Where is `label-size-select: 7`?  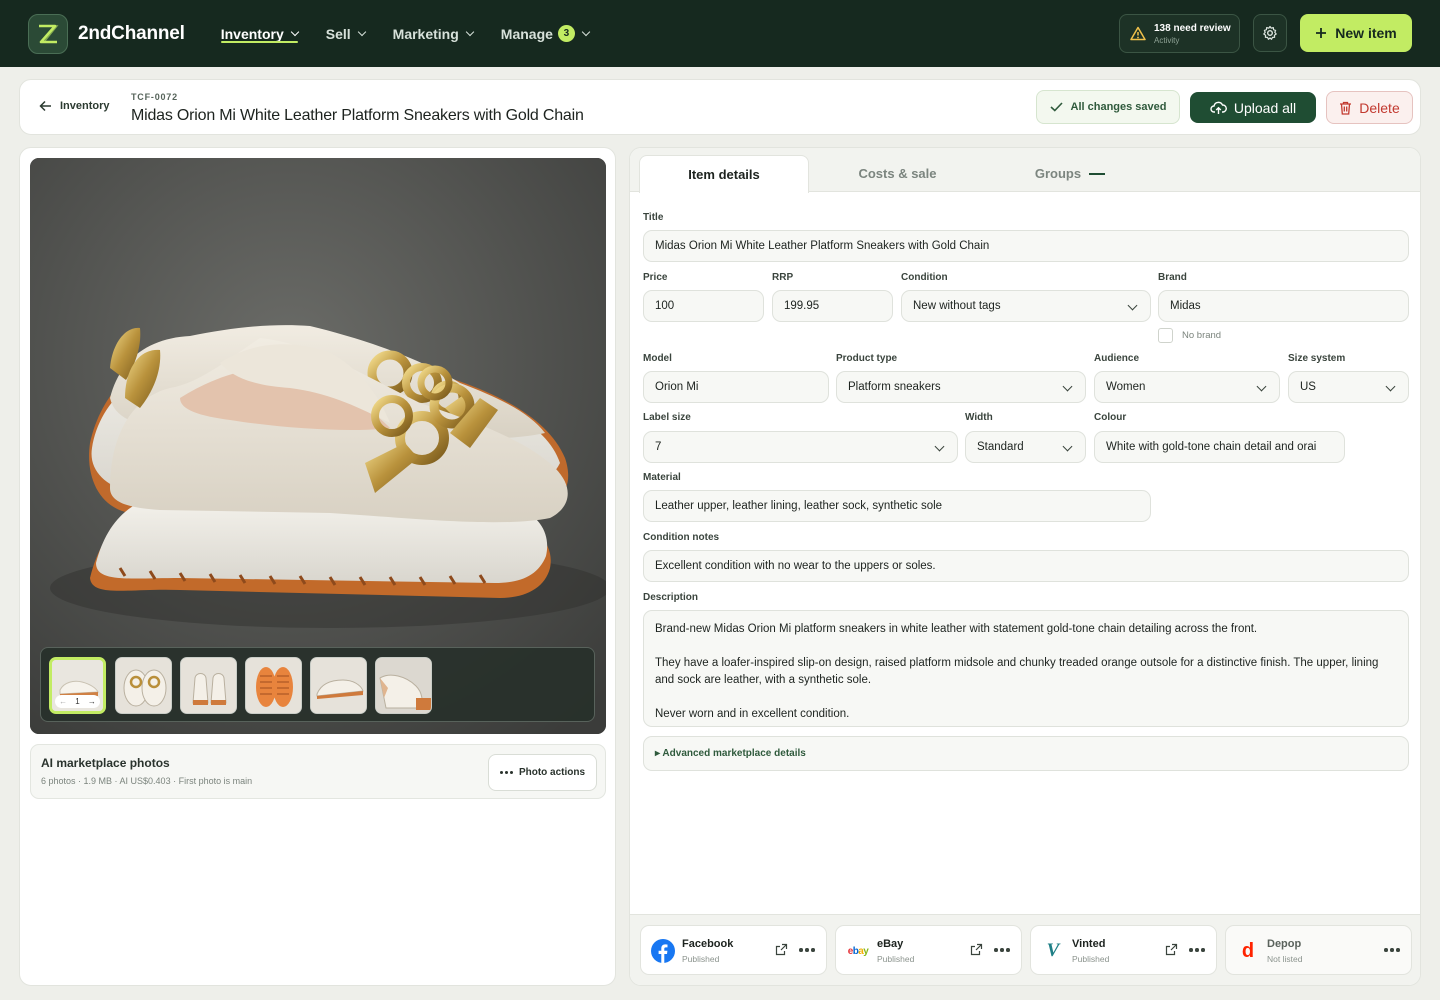 label-size-select: 7 is located at coordinates (800, 447).